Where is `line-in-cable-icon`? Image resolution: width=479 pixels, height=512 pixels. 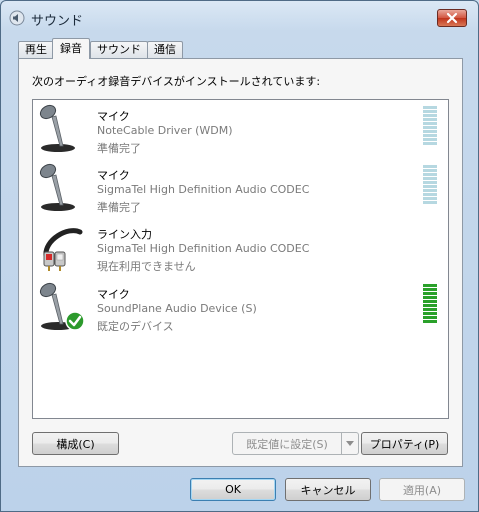 line-in-cable-icon is located at coordinates (62, 247).